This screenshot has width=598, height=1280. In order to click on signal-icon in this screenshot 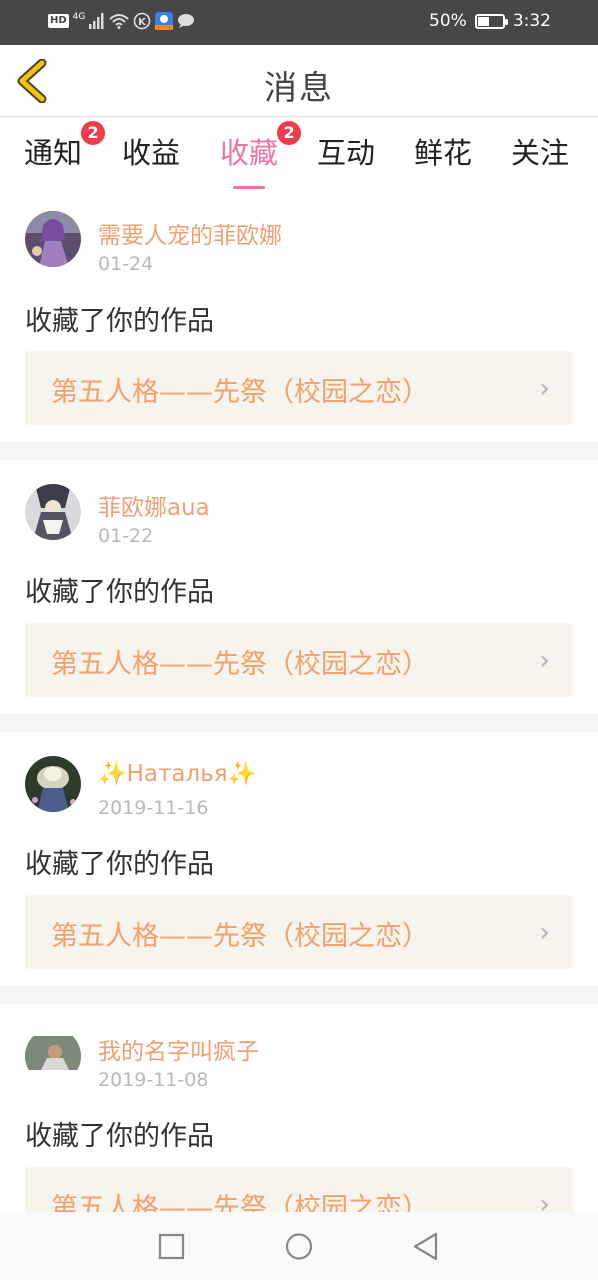, I will do `click(96, 21)`.